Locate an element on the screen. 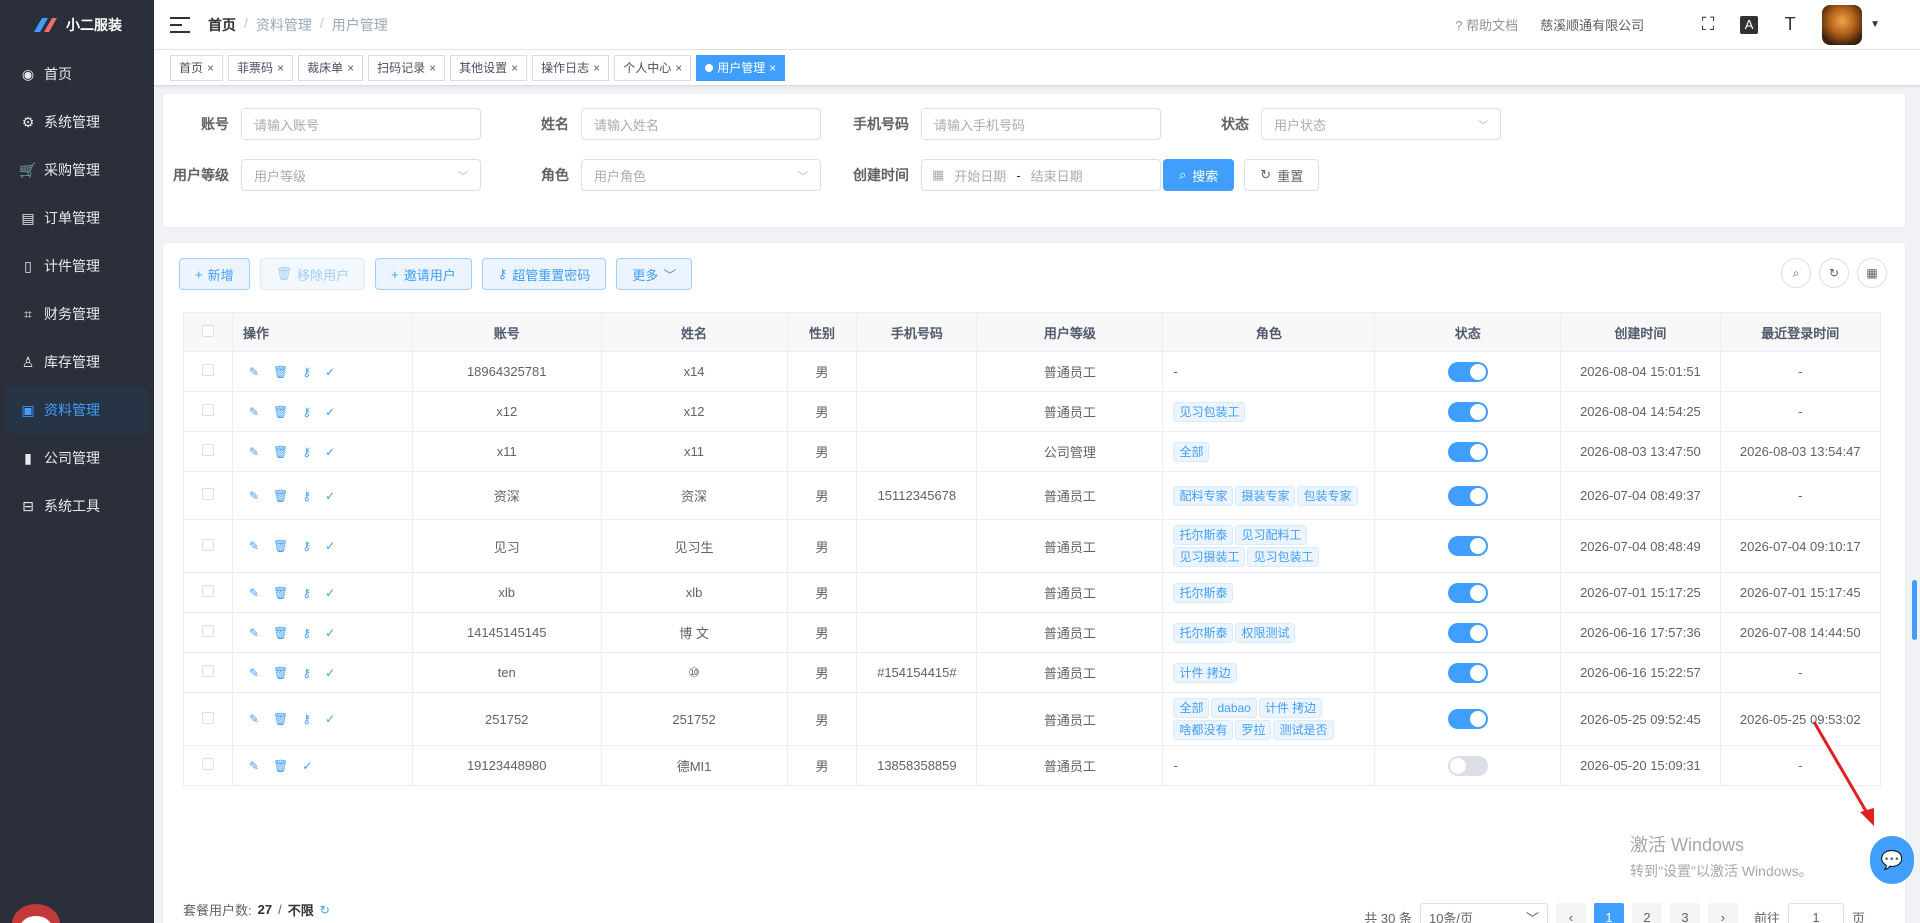 The height and width of the screenshot is (923, 1920). sidebar-item-4: ▯ 计件管理 is located at coordinates (77, 266).